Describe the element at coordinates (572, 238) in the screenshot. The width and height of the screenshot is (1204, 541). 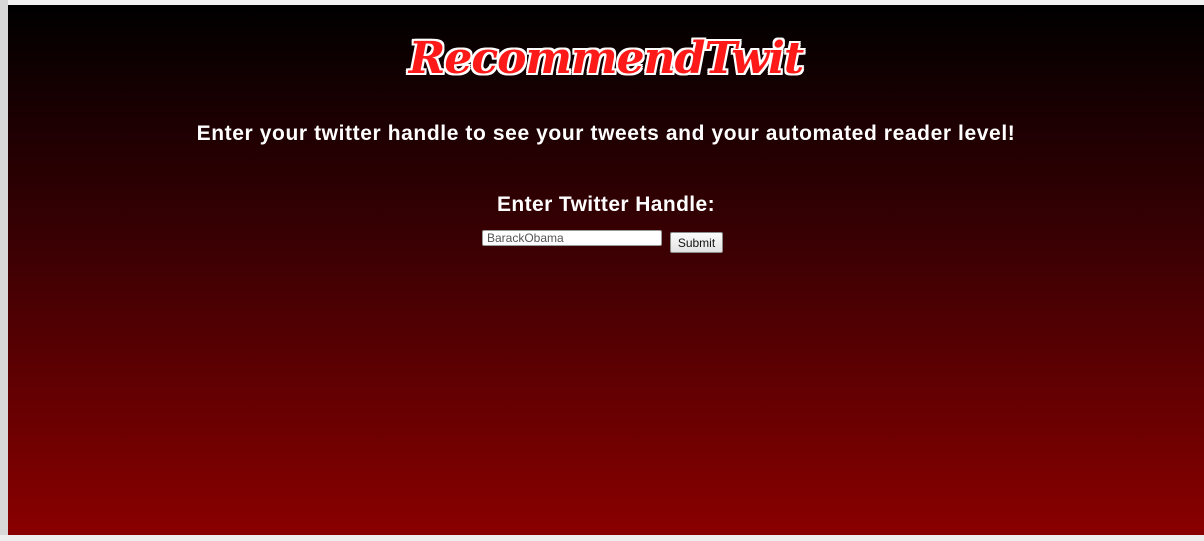
I see `twitter-handle-input` at that location.